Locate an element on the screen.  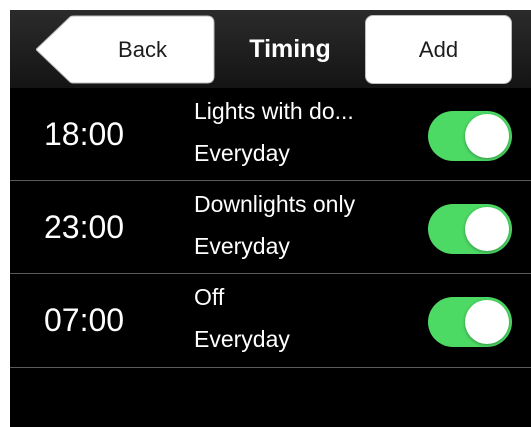
timer-time: 23:00 is located at coordinates (84, 227).